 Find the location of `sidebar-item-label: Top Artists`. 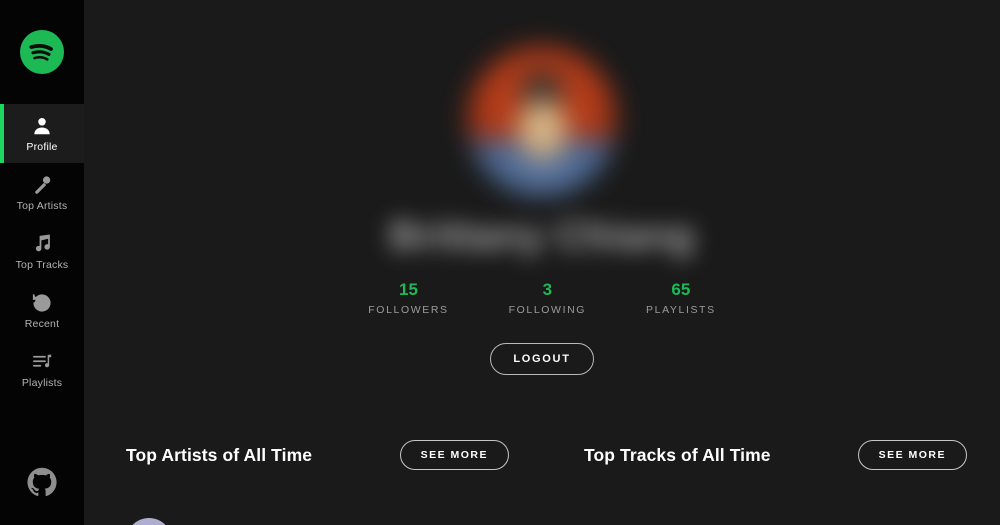

sidebar-item-label: Top Artists is located at coordinates (42, 205).